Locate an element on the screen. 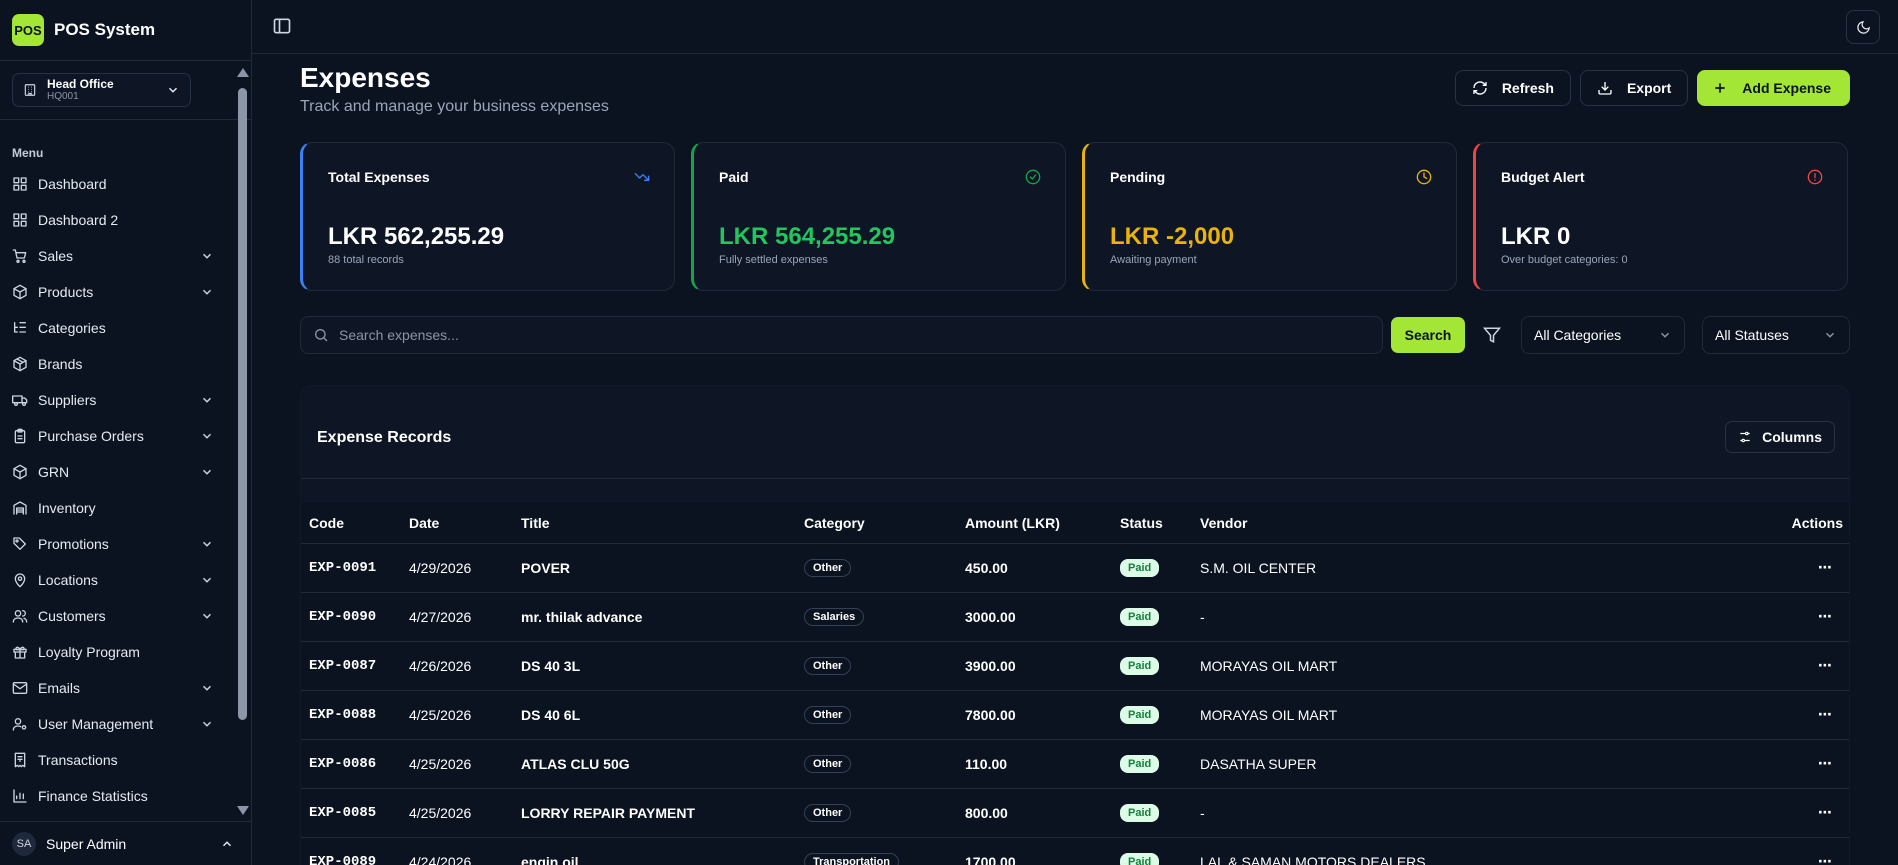 This screenshot has width=1898, height=865. scroll-up-arrow is located at coordinates (243, 72).